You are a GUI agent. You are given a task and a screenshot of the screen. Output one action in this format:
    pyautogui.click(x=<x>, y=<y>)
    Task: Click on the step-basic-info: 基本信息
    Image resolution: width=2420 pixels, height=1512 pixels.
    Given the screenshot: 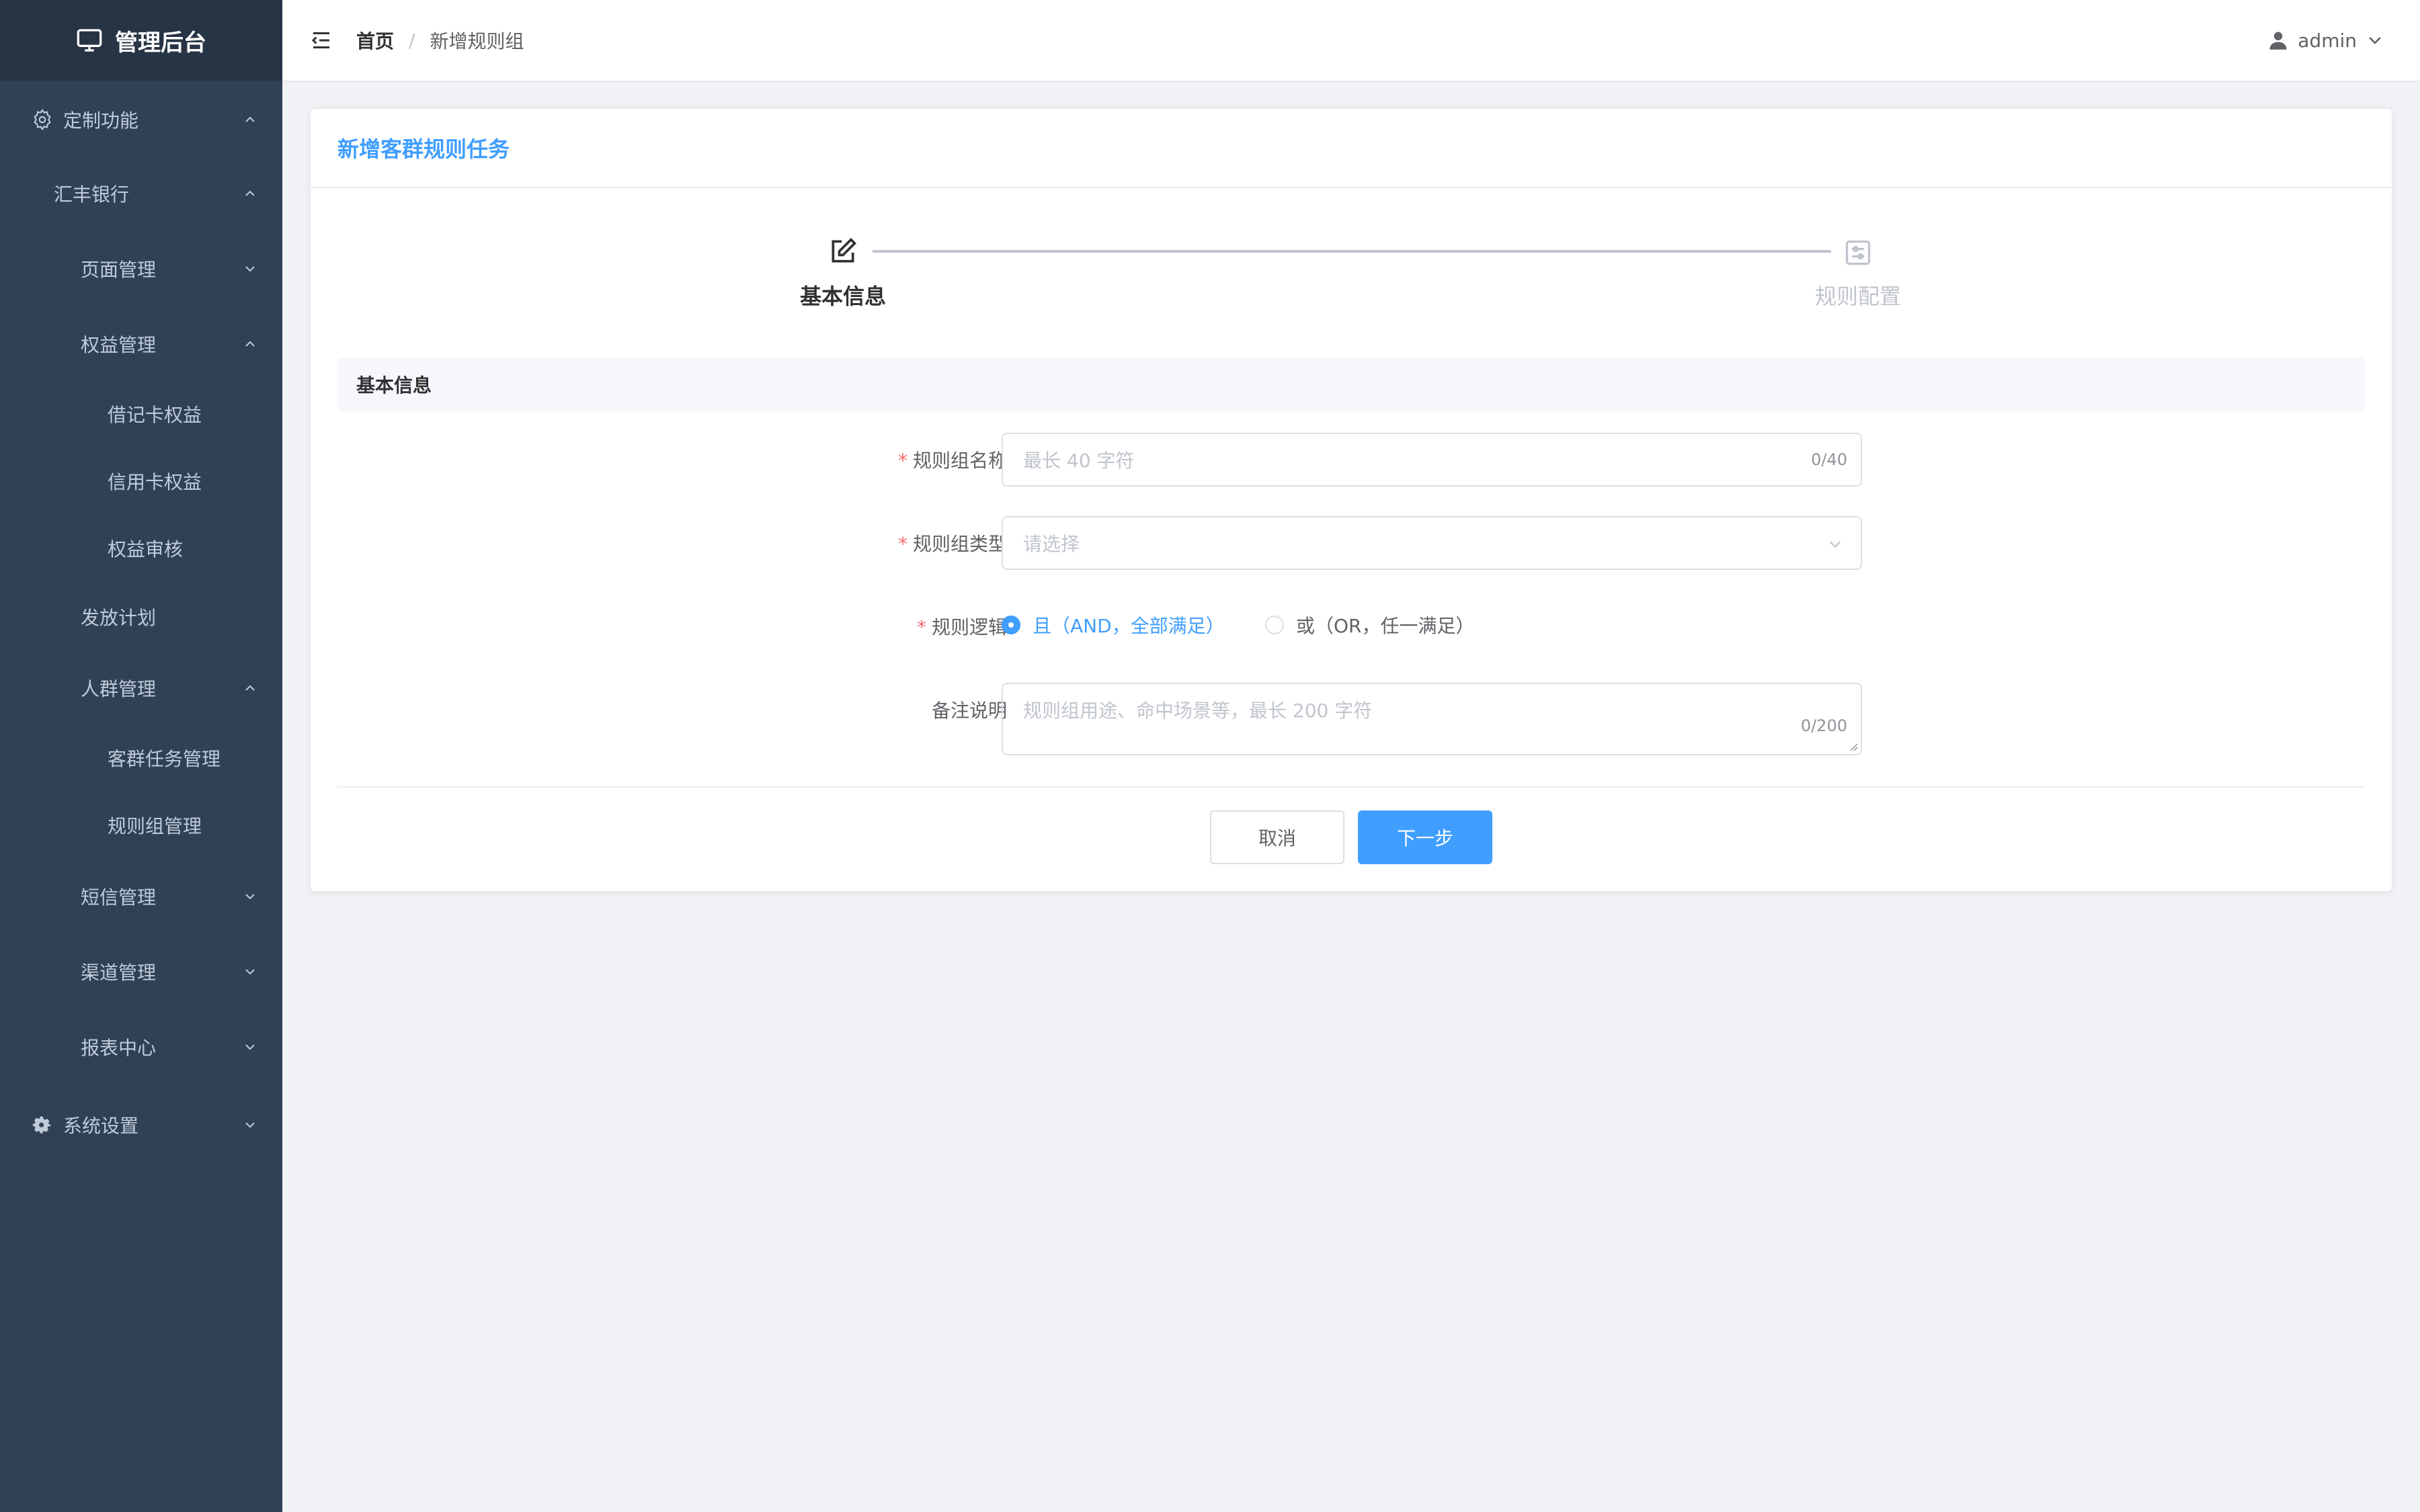 What is the action you would take?
    pyautogui.click(x=843, y=297)
    